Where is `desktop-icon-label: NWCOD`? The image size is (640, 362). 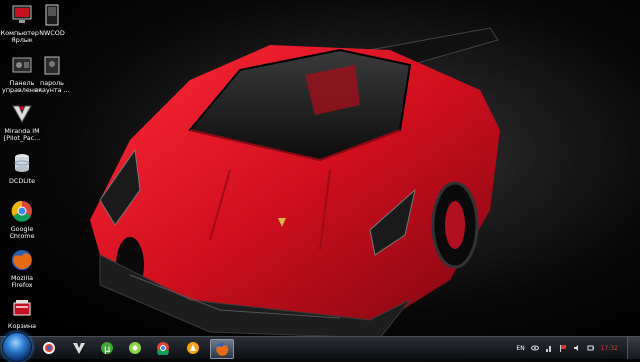
desktop-icon-label: NWCOD is located at coordinates (52, 33).